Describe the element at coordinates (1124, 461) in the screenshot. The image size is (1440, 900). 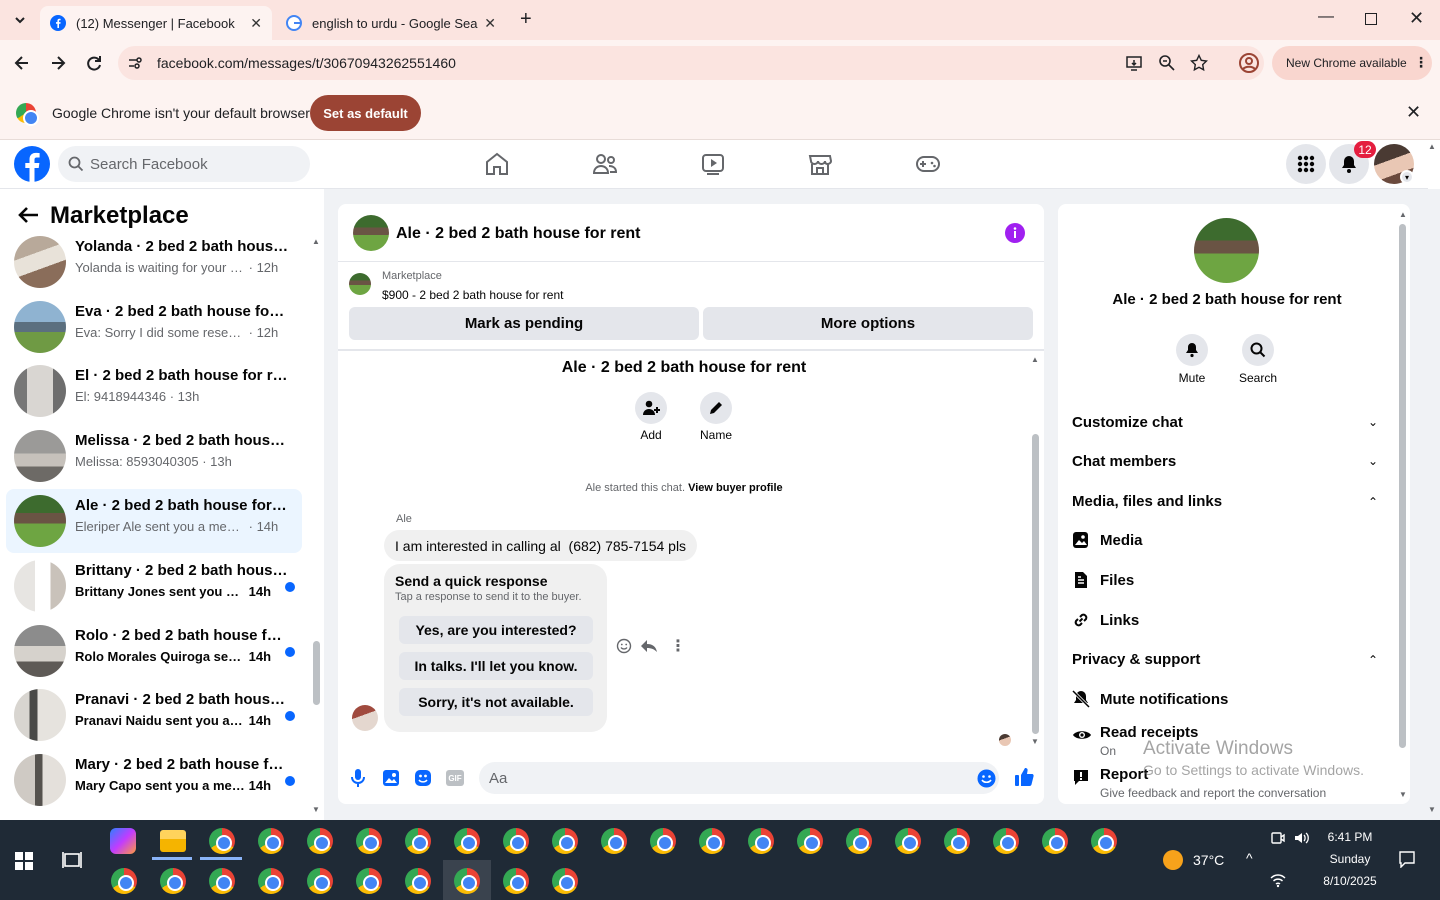
I see `chat-members-section: Chat members` at that location.